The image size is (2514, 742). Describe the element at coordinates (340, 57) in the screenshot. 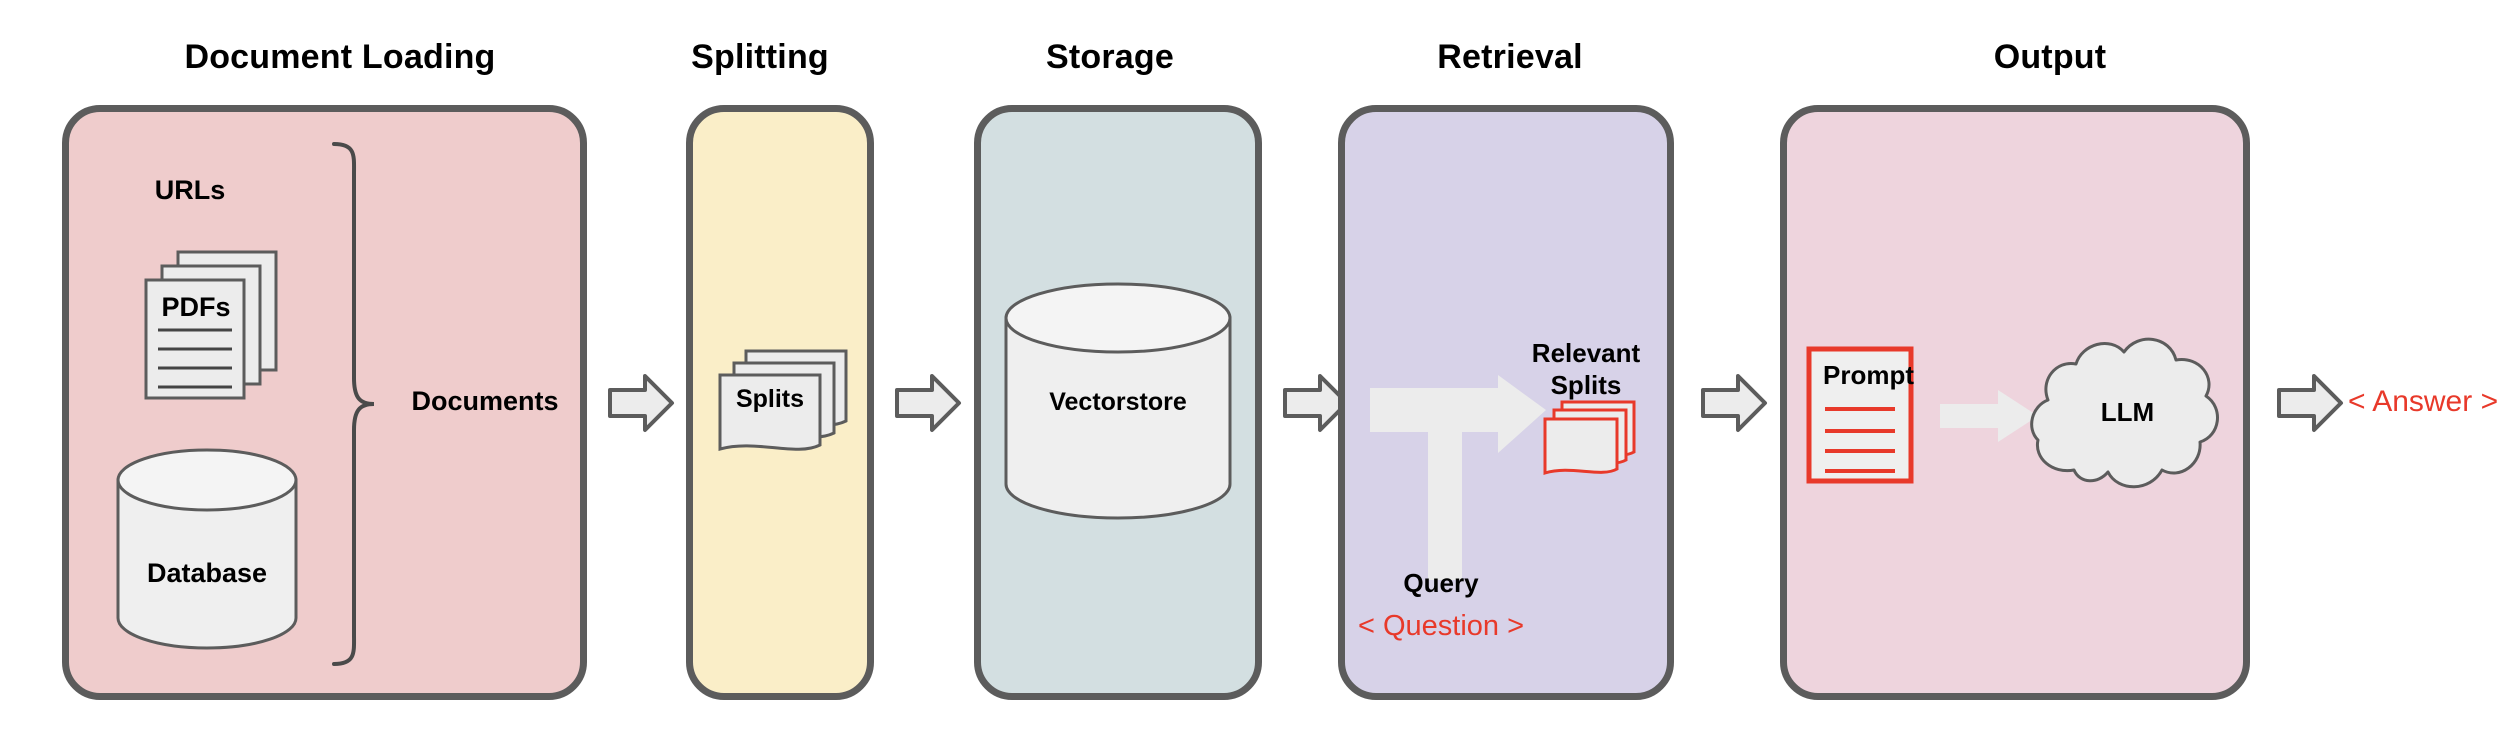

I see `stage-title-document-loading: Document Loading` at that location.